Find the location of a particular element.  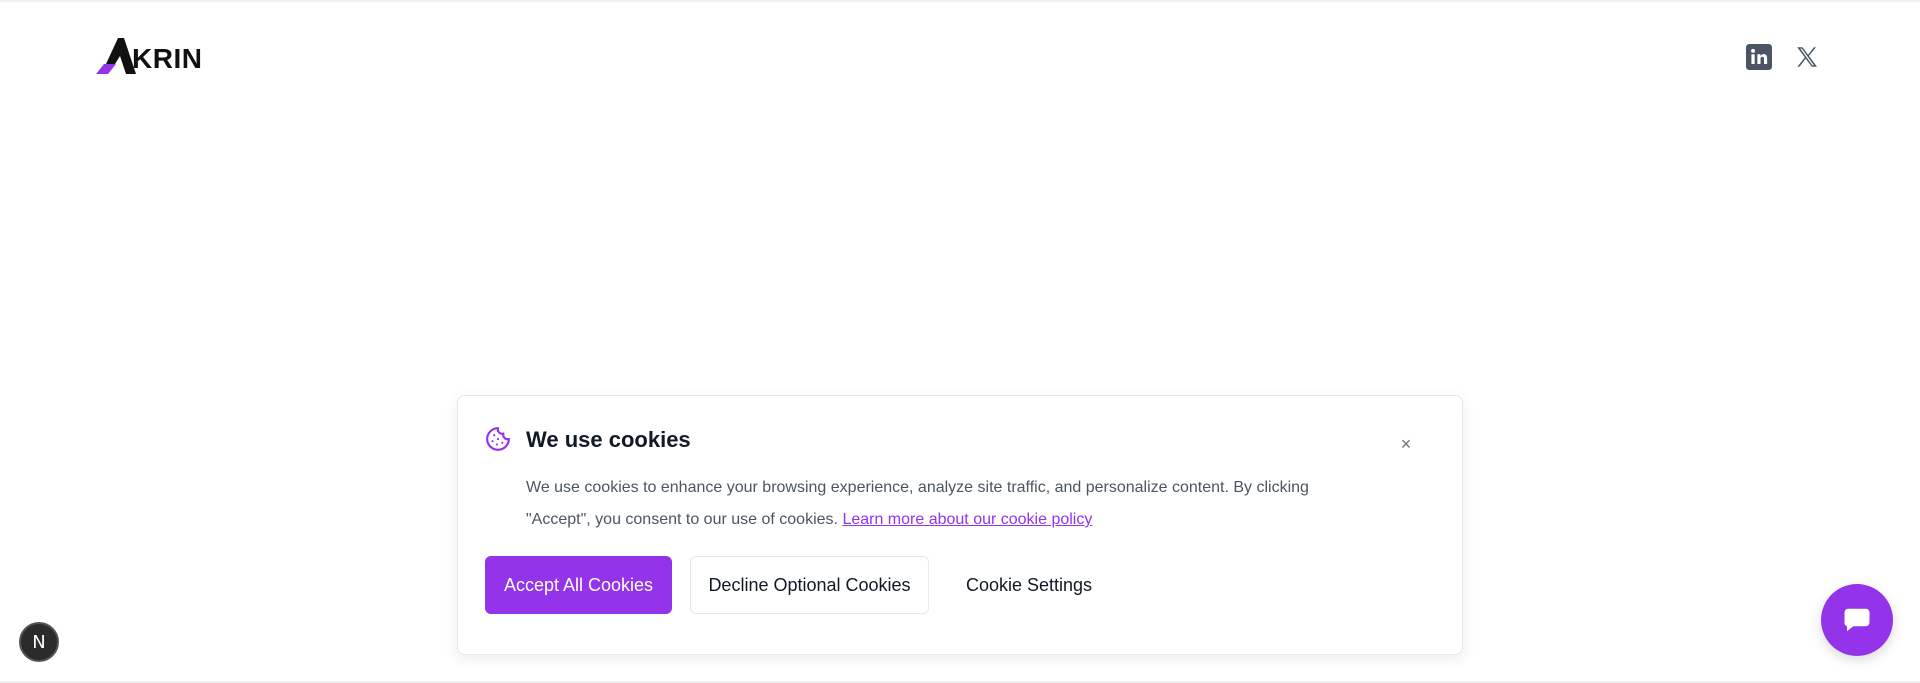

cookie-icon is located at coordinates (498, 439).